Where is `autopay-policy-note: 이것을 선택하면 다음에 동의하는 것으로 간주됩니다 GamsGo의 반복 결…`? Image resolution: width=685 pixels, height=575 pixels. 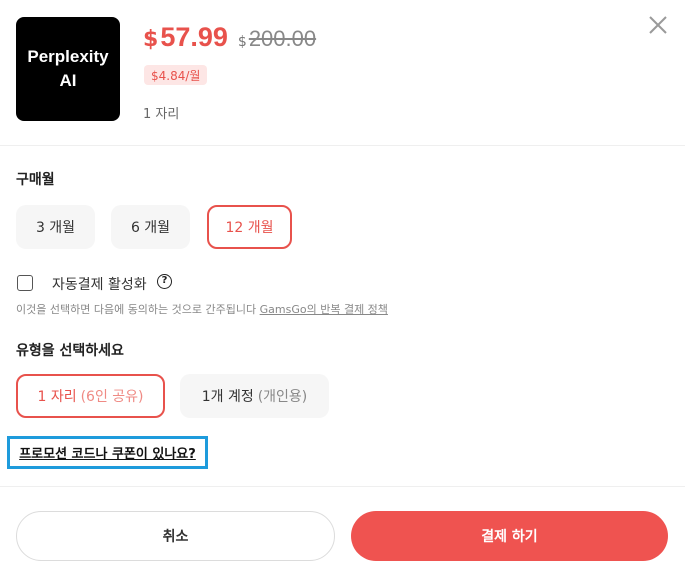 autopay-policy-note: 이것을 선택하면 다음에 동의하는 것으로 간주됩니다 GamsGo의 반복 결… is located at coordinates (202, 309).